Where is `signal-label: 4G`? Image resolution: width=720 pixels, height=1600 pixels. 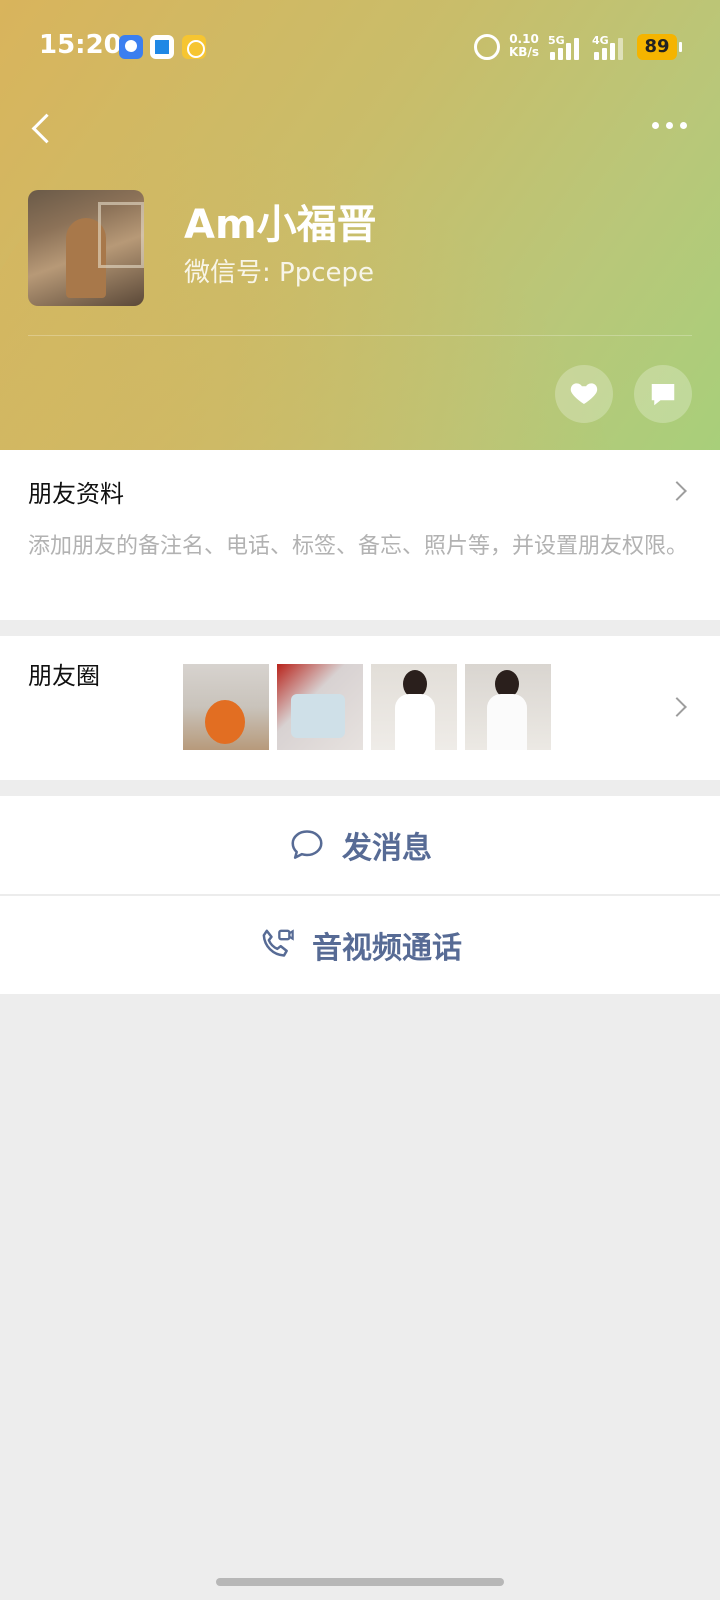
signal-label: 4G is located at coordinates (600, 40).